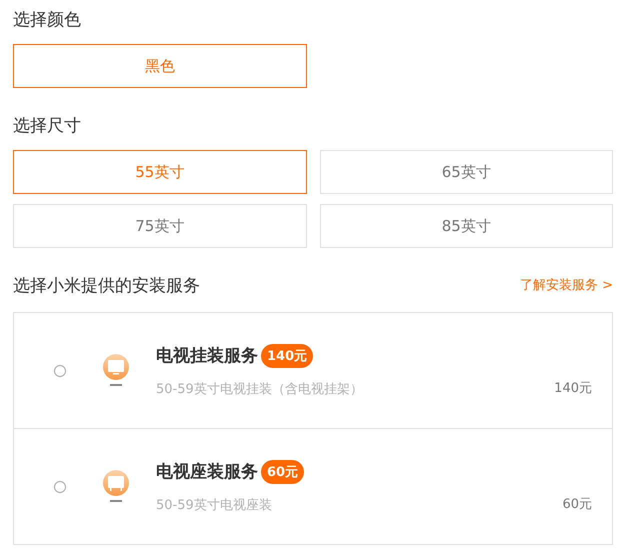 The width and height of the screenshot is (619, 557). I want to click on service-price: 60元, so click(577, 504).